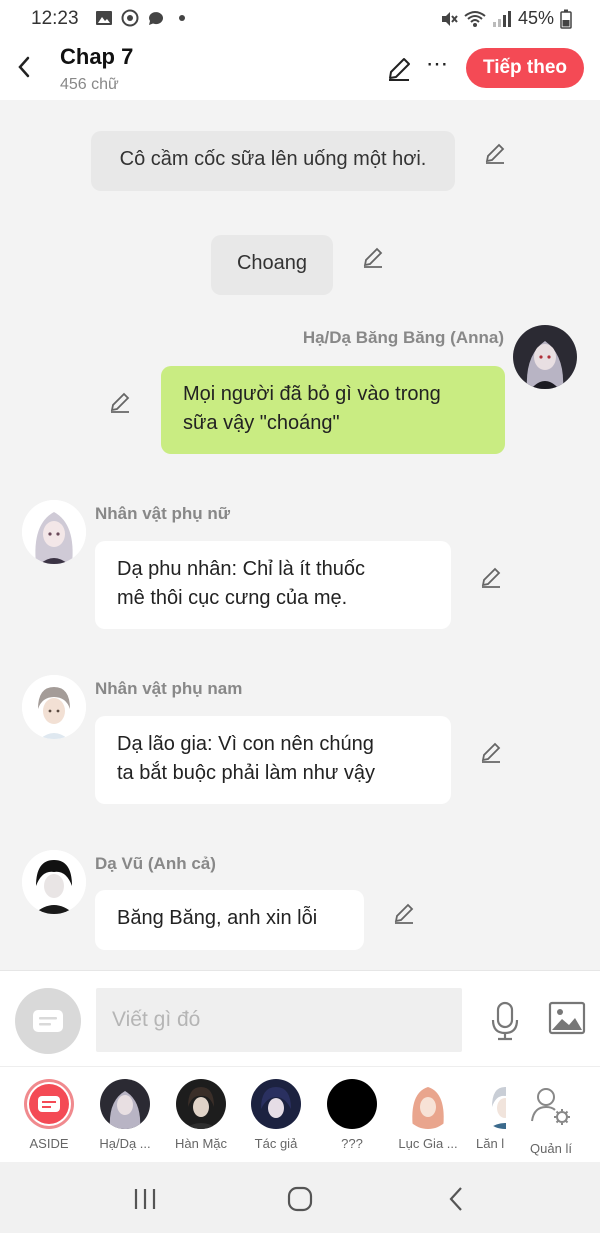 Image resolution: width=600 pixels, height=1233 pixels. I want to click on composer-bar, so click(300, 1018).